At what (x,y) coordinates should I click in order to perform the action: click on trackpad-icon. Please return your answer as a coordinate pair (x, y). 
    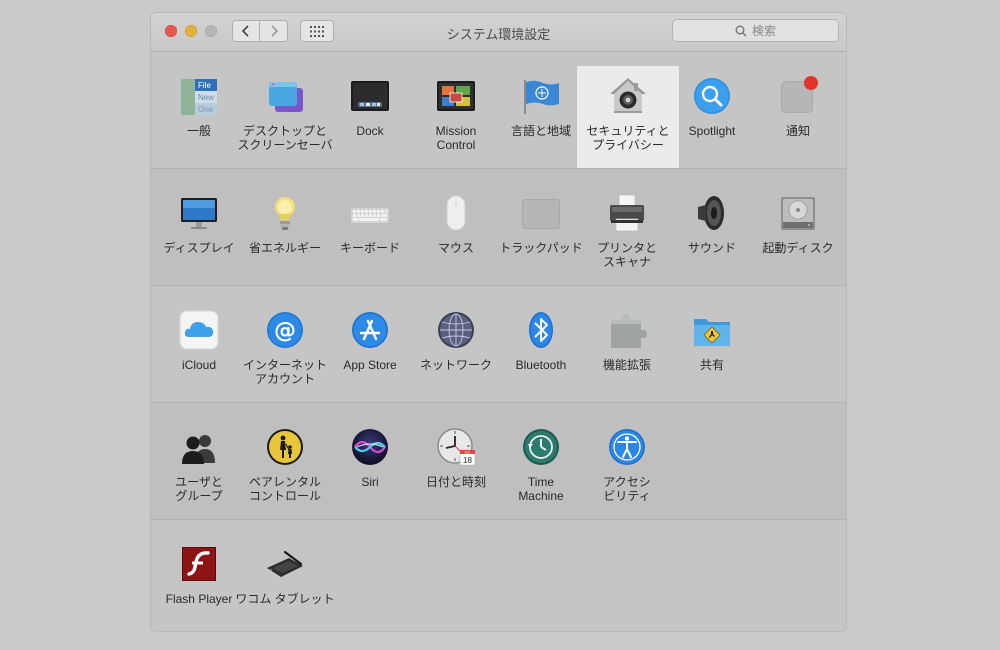
    Looking at the image, I should click on (541, 213).